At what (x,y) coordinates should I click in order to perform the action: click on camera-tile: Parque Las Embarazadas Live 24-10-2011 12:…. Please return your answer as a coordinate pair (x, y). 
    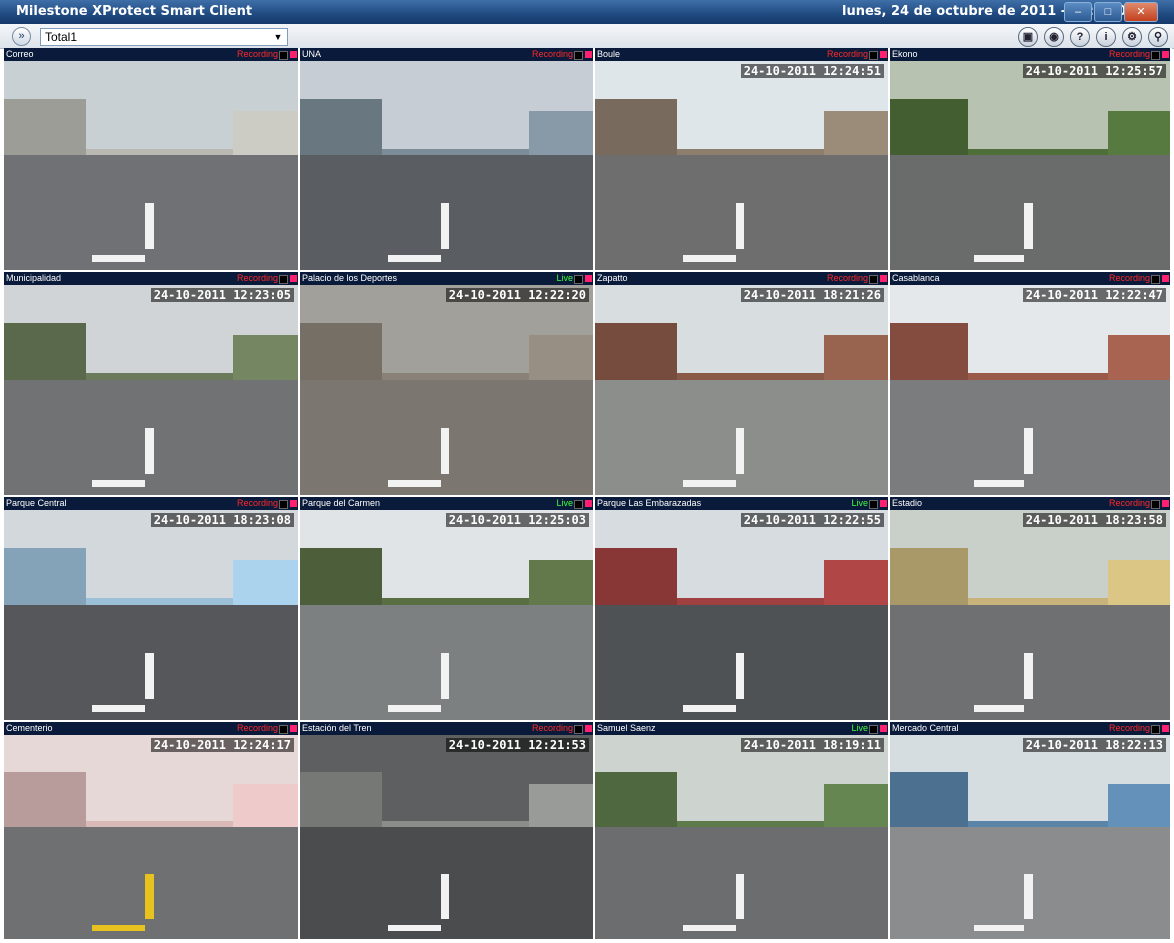
    Looking at the image, I should click on (741, 608).